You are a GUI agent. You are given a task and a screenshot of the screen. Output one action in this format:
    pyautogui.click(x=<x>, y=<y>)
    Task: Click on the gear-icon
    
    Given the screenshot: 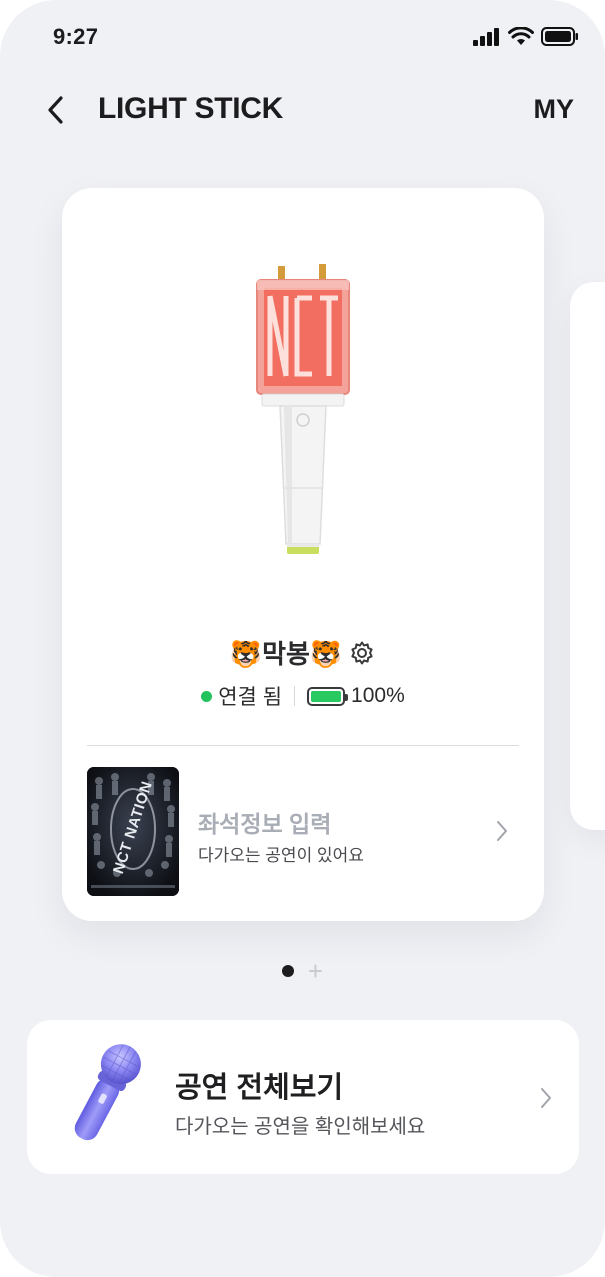 What is the action you would take?
    pyautogui.click(x=362, y=652)
    